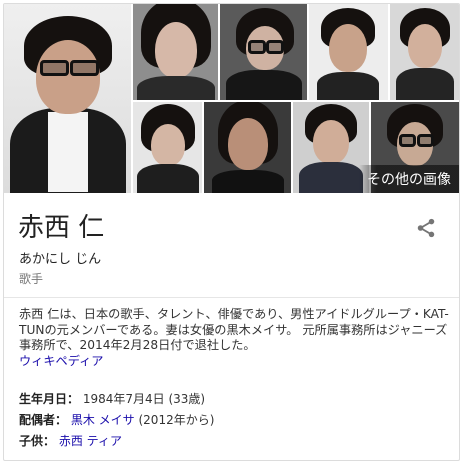  What do you see at coordinates (234, 441) in the screenshot?
I see `fact-child: 子供： 赤西 ティア` at bounding box center [234, 441].